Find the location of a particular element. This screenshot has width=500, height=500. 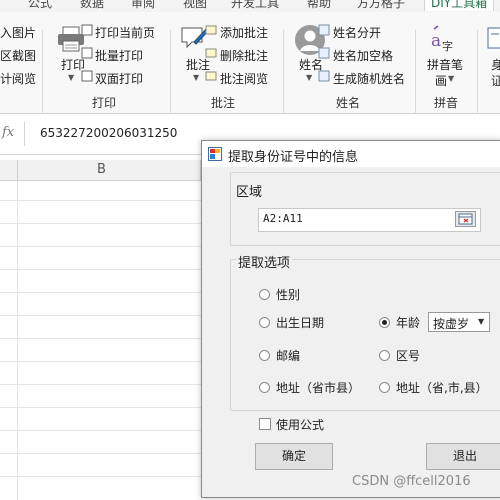

tab-formulas: 公式 is located at coordinates (40, 5).